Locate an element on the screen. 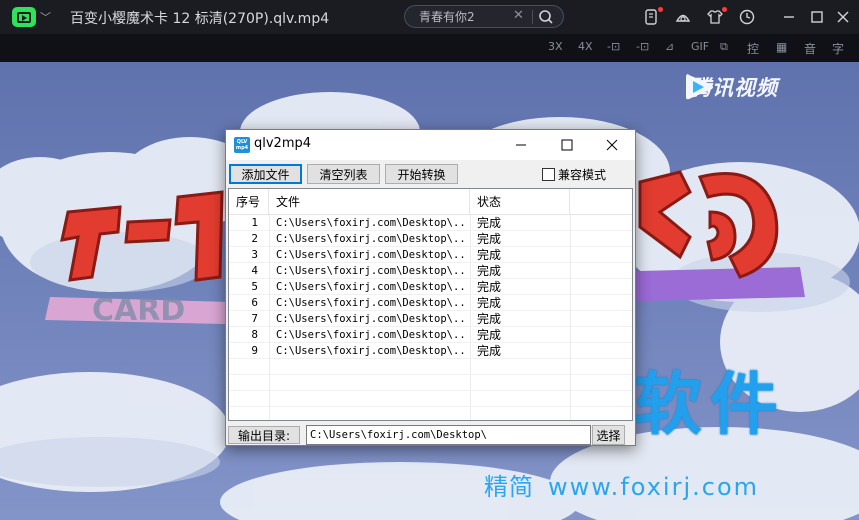 The height and width of the screenshot is (520, 859). card-logo-text: CARD is located at coordinates (138, 310).